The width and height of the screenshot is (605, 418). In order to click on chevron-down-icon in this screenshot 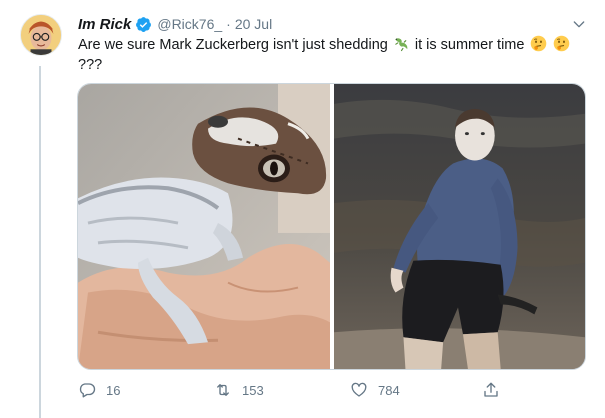, I will do `click(579, 24)`.